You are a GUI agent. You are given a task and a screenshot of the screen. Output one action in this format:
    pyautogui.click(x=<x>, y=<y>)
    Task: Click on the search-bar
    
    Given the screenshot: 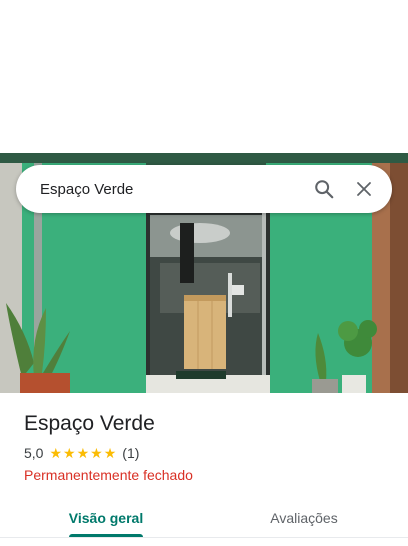 What is the action you would take?
    pyautogui.click(x=204, y=189)
    